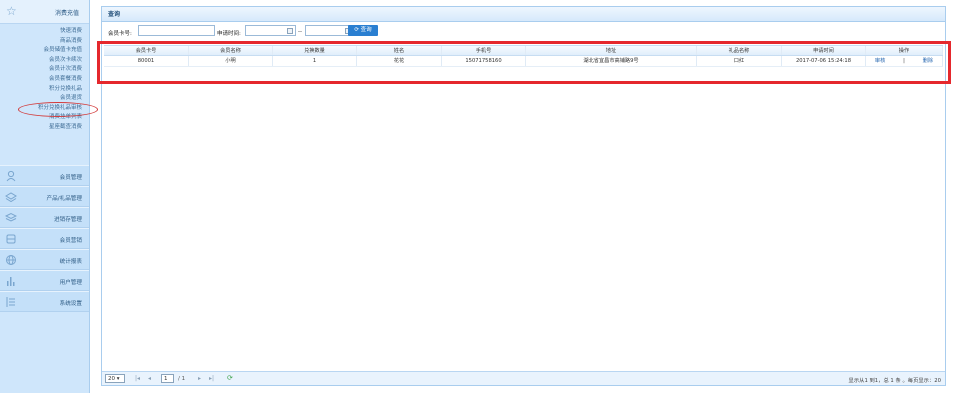  What do you see at coordinates (11, 197) in the screenshot?
I see `layers-icon` at bounding box center [11, 197].